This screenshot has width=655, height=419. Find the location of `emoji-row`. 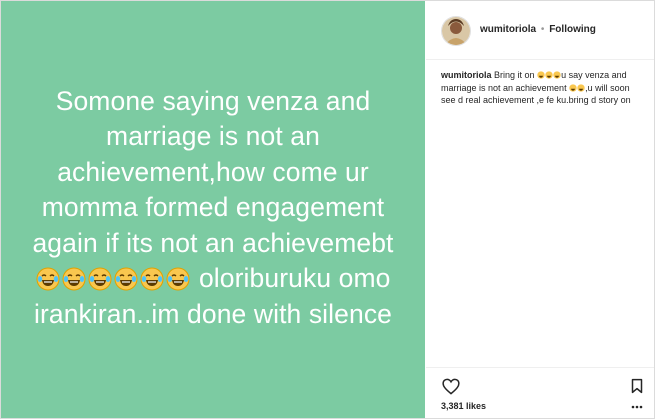

emoji-row is located at coordinates (117, 278).